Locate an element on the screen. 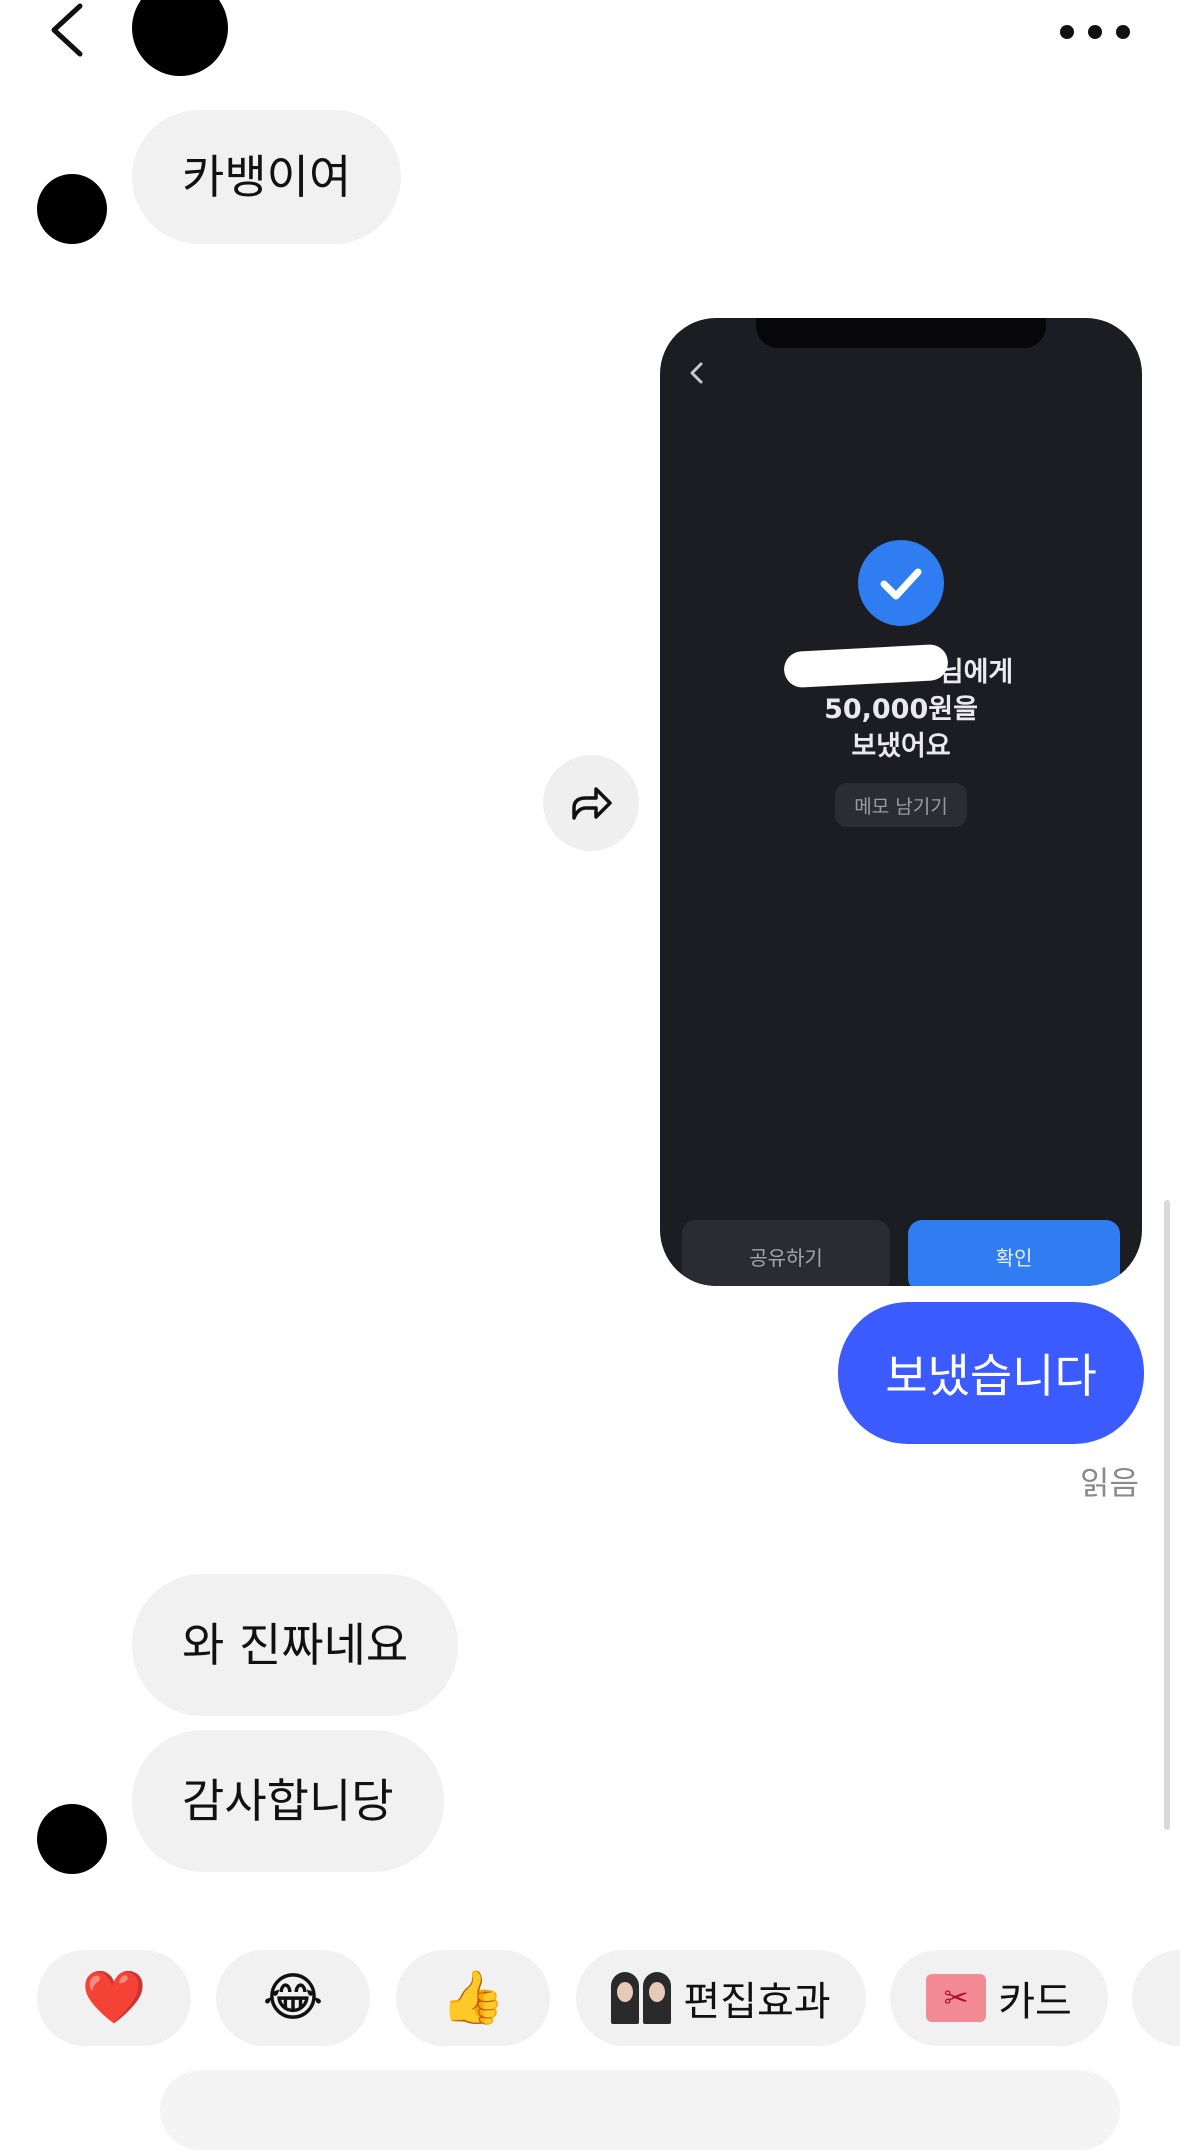 This screenshot has width=1180, height=2150. gift-card-icon: ✂ is located at coordinates (956, 1998).